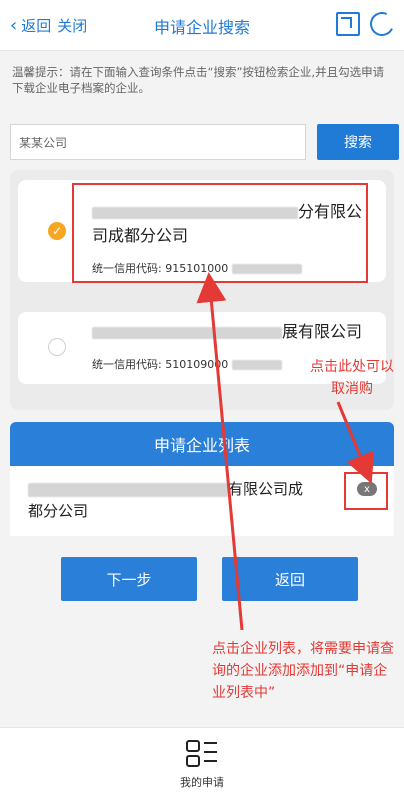 This screenshot has width=404, height=798. Describe the element at coordinates (129, 579) in the screenshot. I see `next-step-button: 下一步` at that location.